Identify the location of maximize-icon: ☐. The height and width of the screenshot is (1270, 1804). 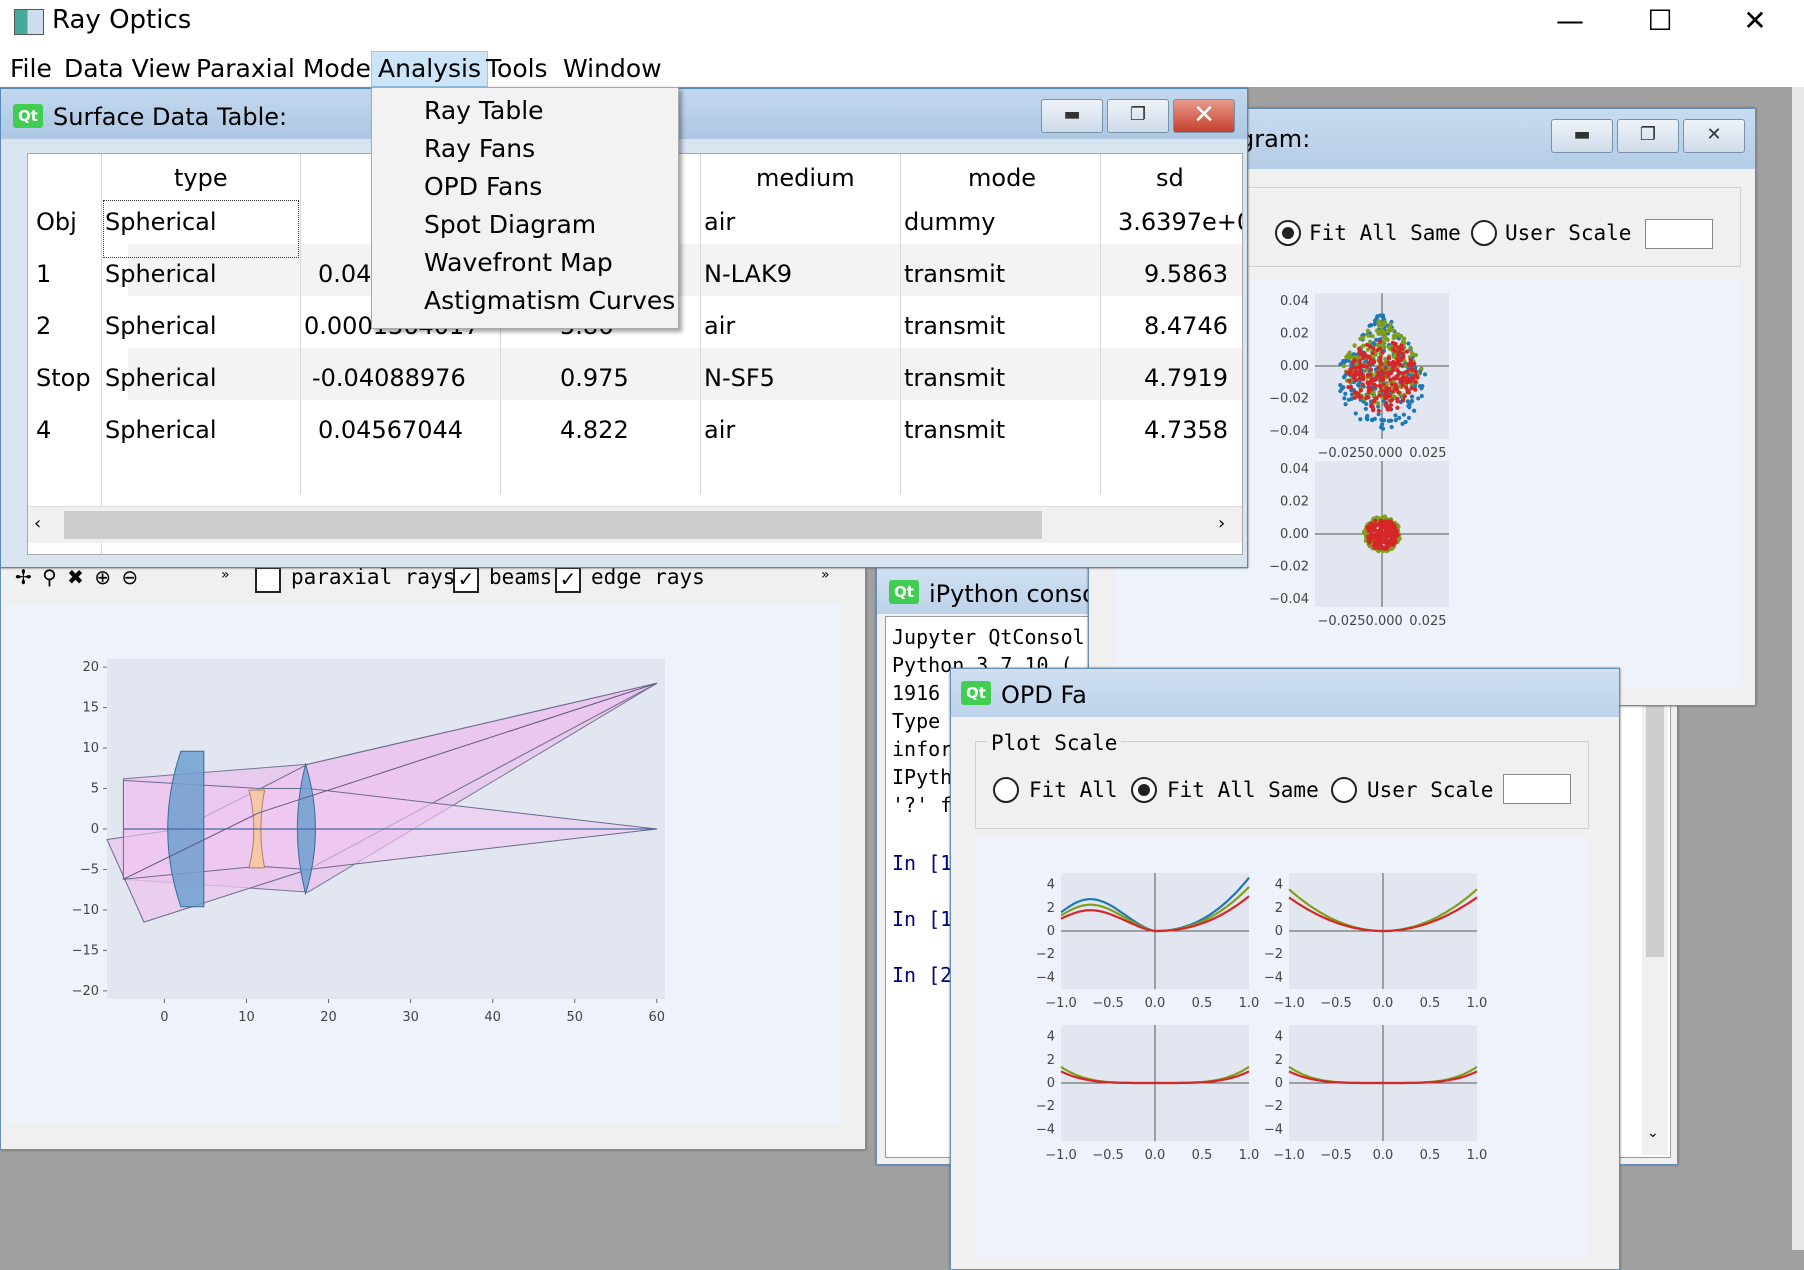
(1660, 21).